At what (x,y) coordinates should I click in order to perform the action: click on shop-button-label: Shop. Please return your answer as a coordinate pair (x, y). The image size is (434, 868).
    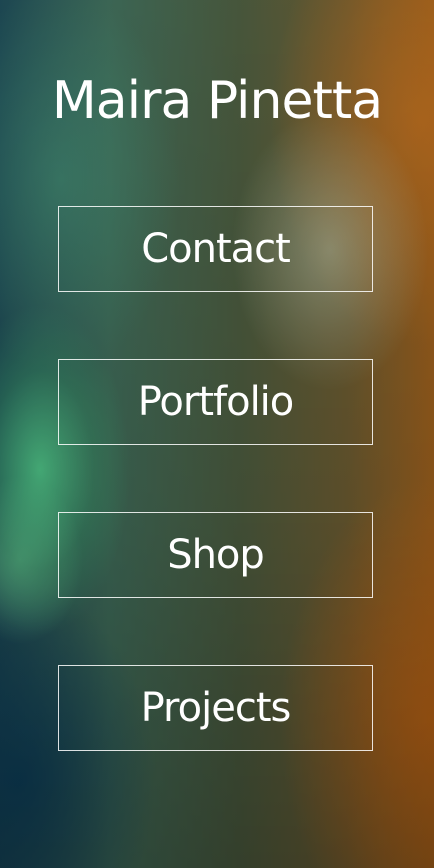
    Looking at the image, I should click on (216, 555).